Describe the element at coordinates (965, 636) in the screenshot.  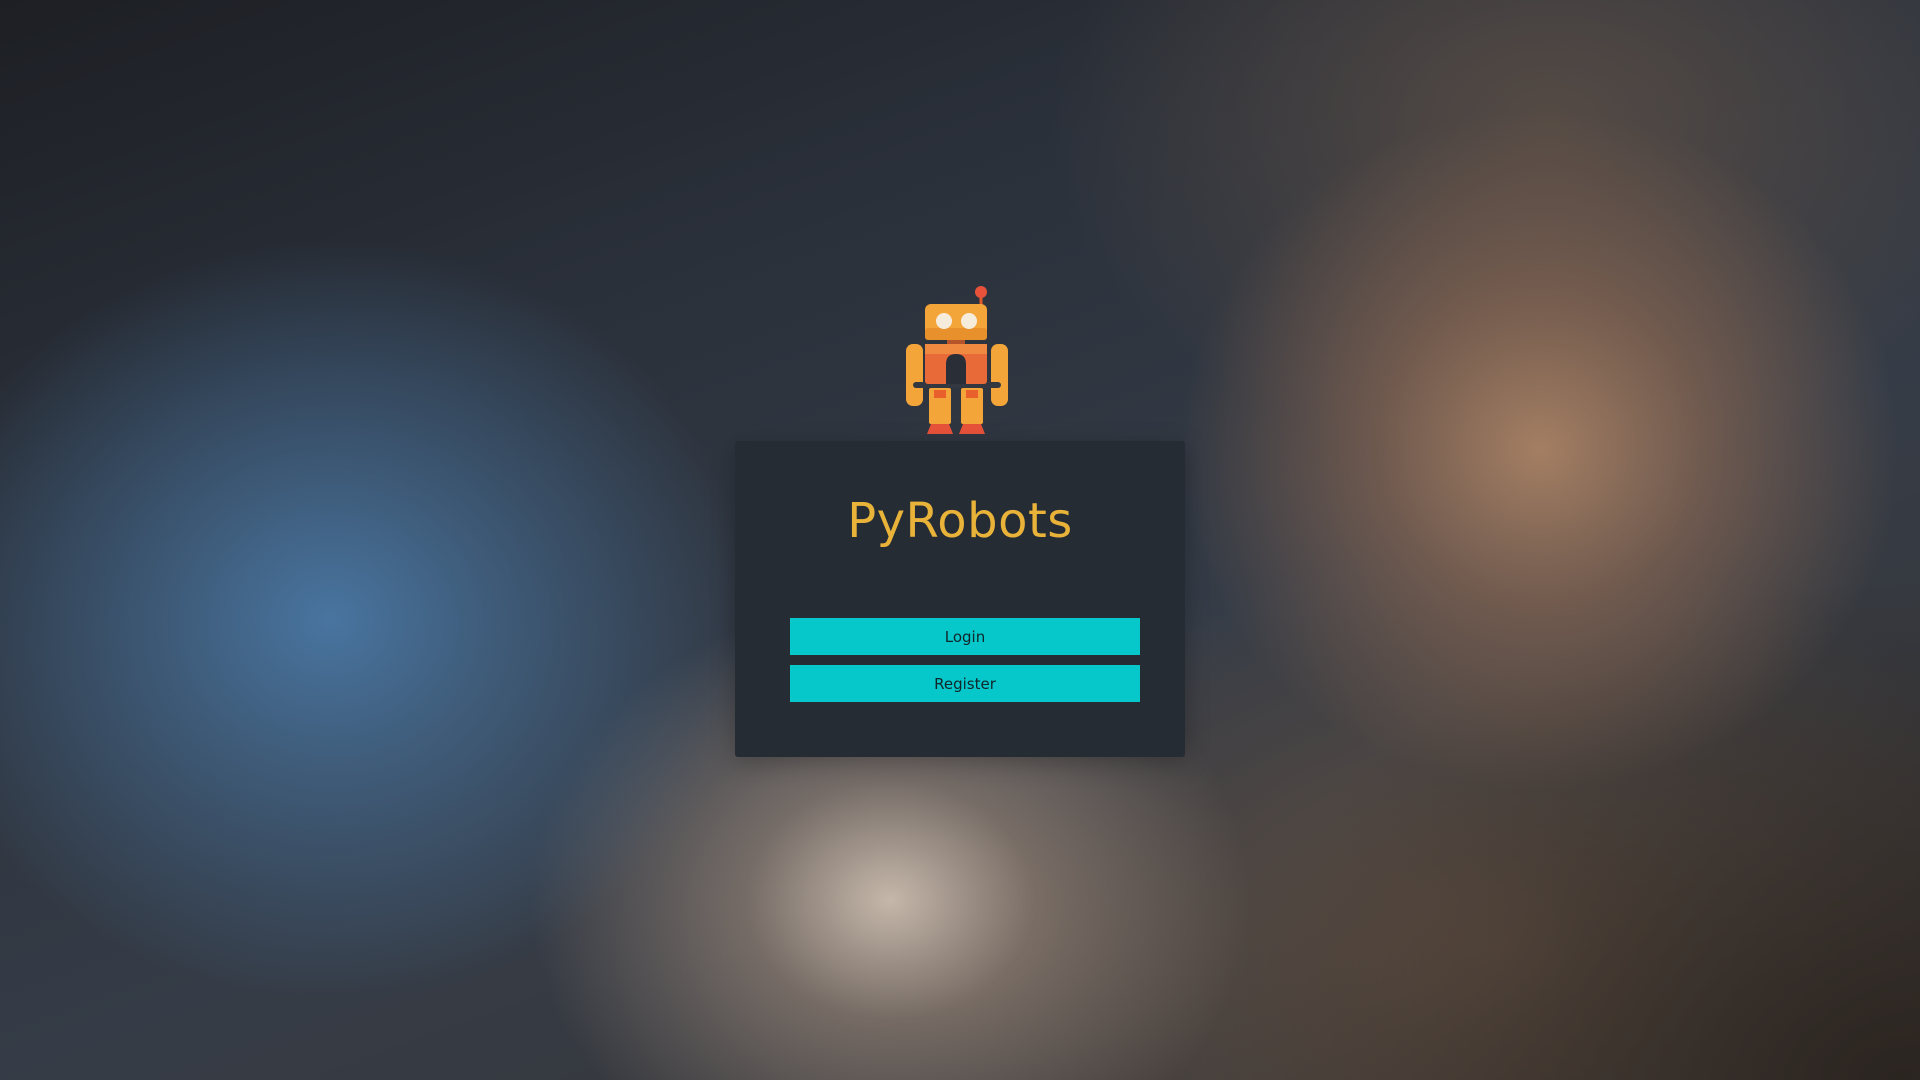
I see `login-button: Login` at that location.